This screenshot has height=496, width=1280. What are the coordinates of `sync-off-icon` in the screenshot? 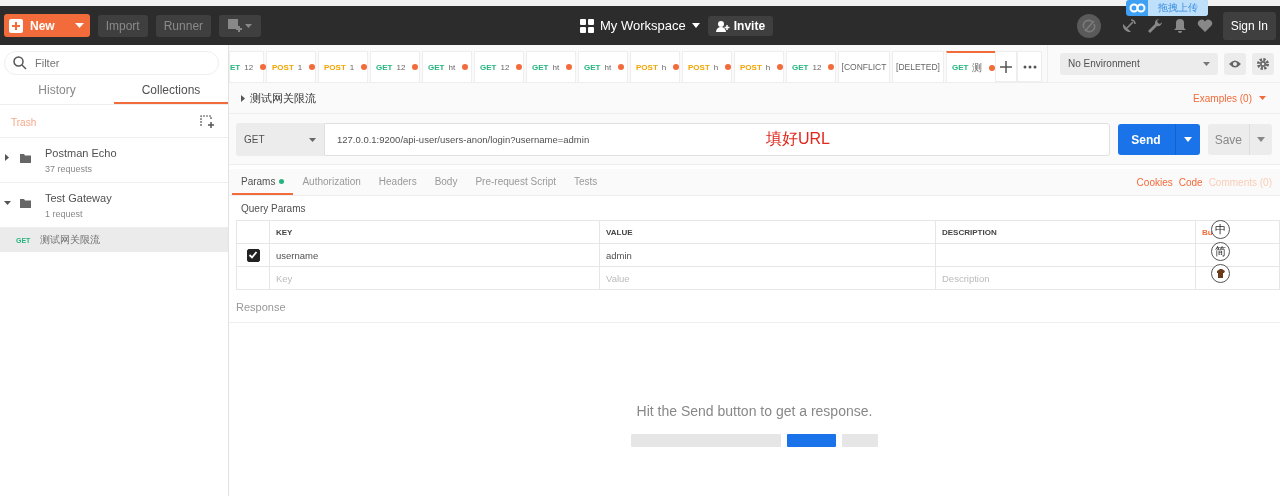 It's located at (1088, 25).